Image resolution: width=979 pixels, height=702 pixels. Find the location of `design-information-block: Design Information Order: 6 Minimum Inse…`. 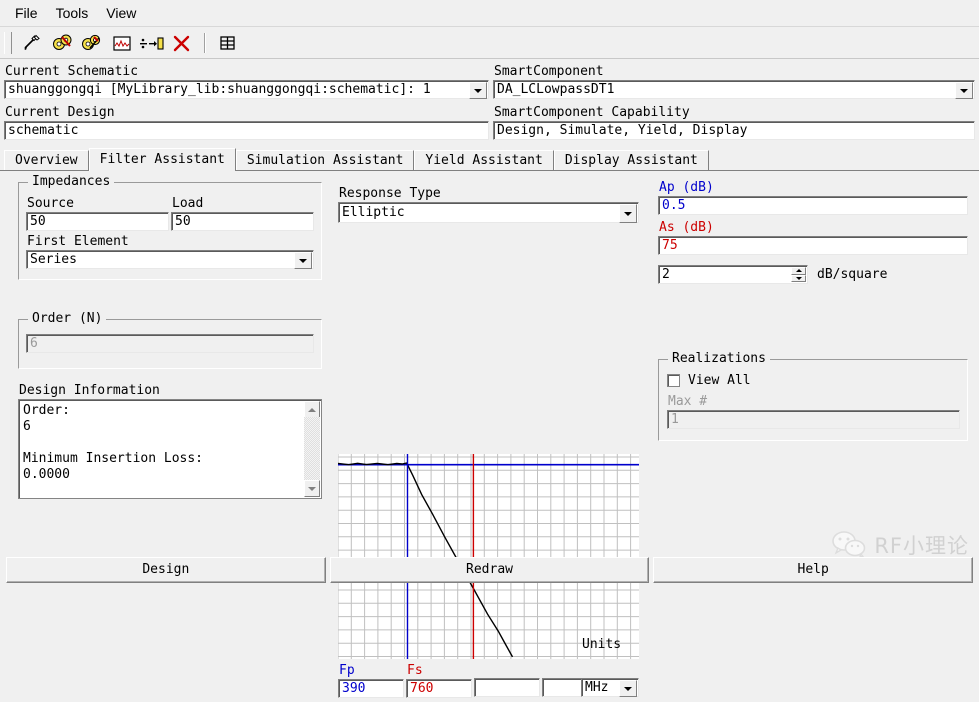

design-information-block: Design Information Order: 6 Minimum Inse… is located at coordinates (170, 440).